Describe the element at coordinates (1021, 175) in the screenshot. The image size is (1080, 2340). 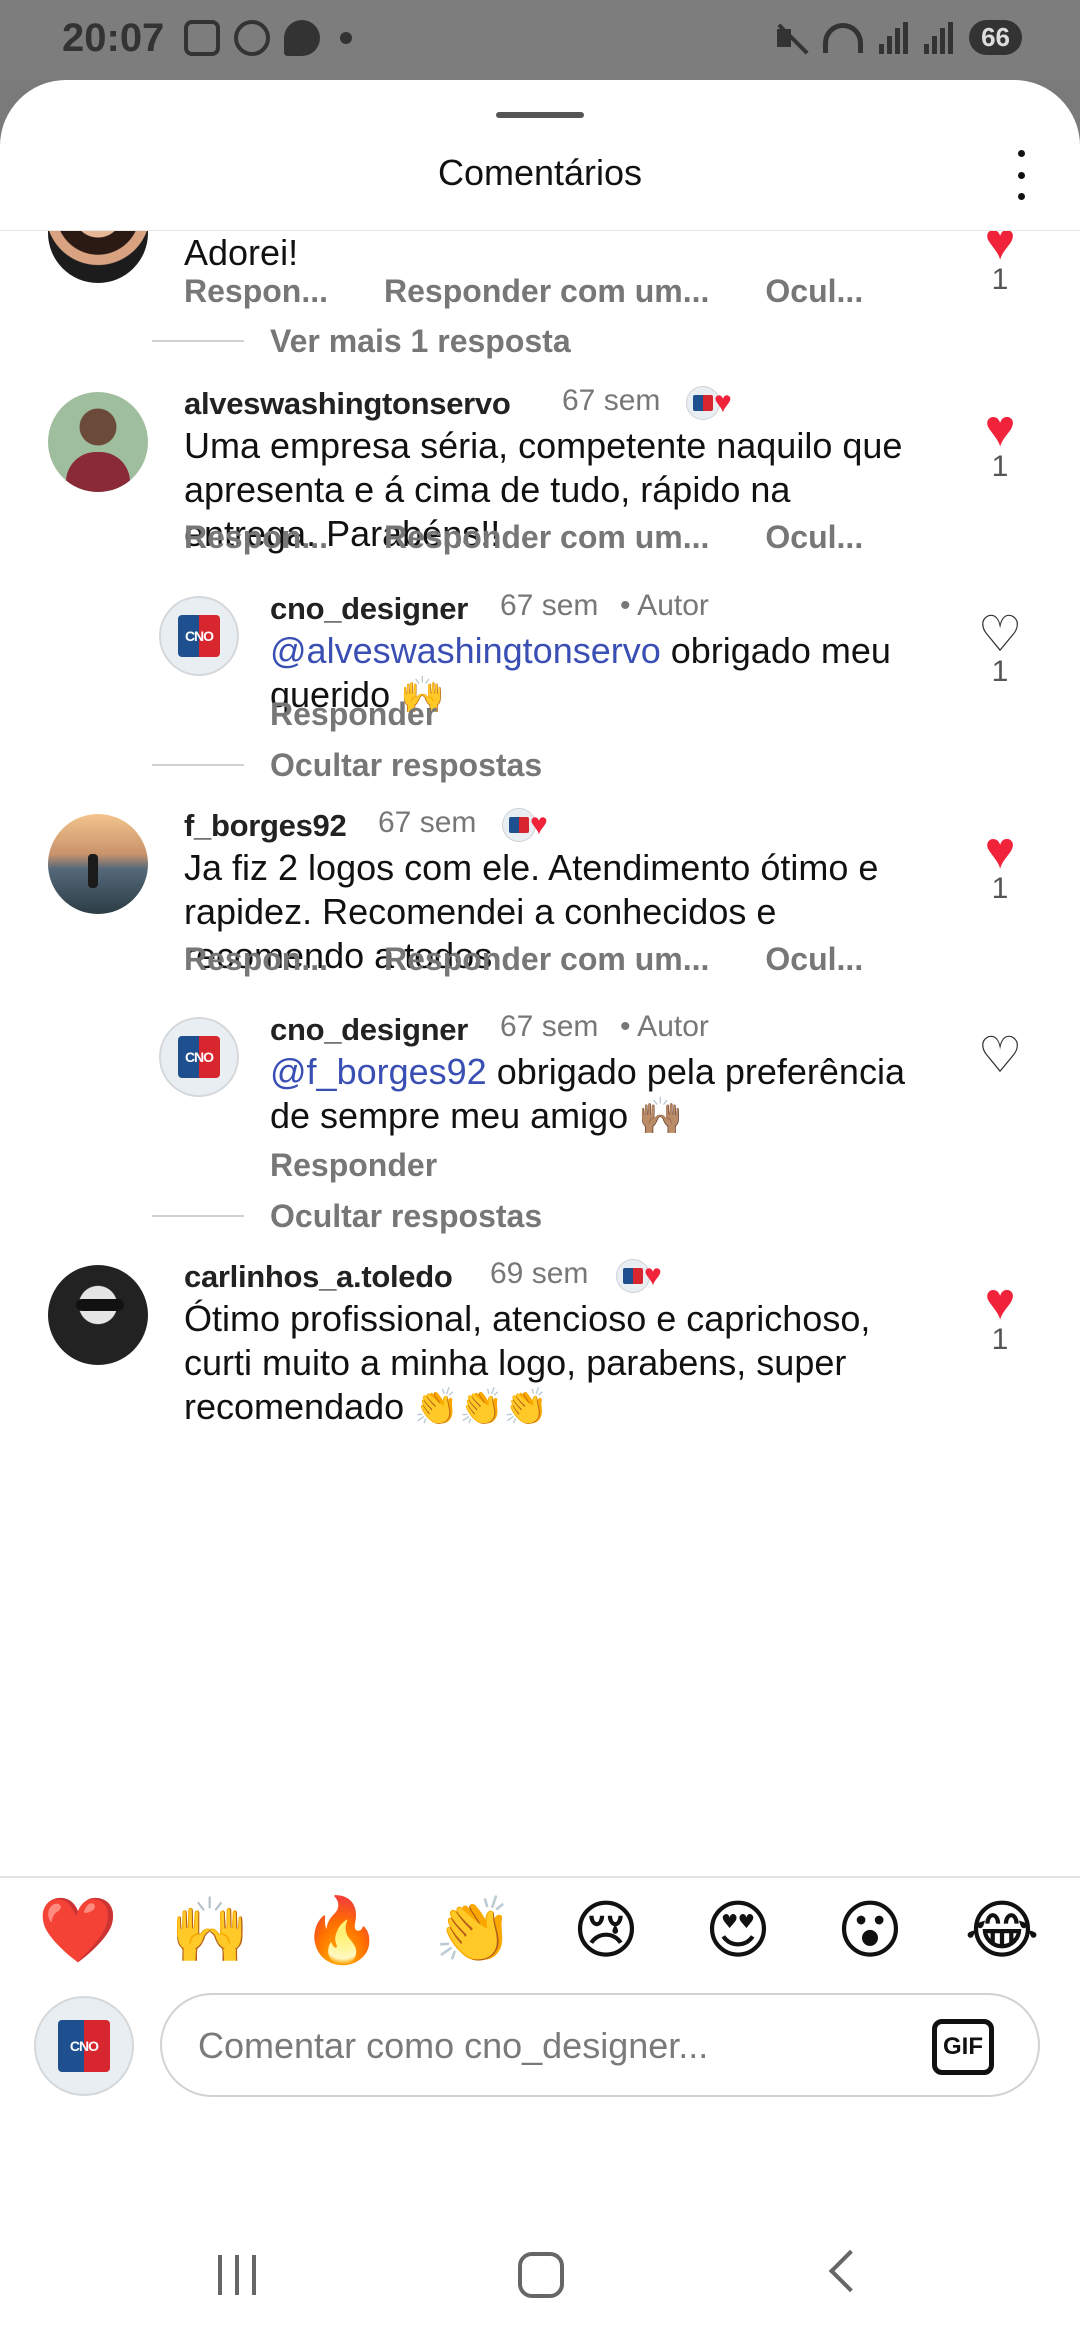
I see `more-vertical-icon` at that location.